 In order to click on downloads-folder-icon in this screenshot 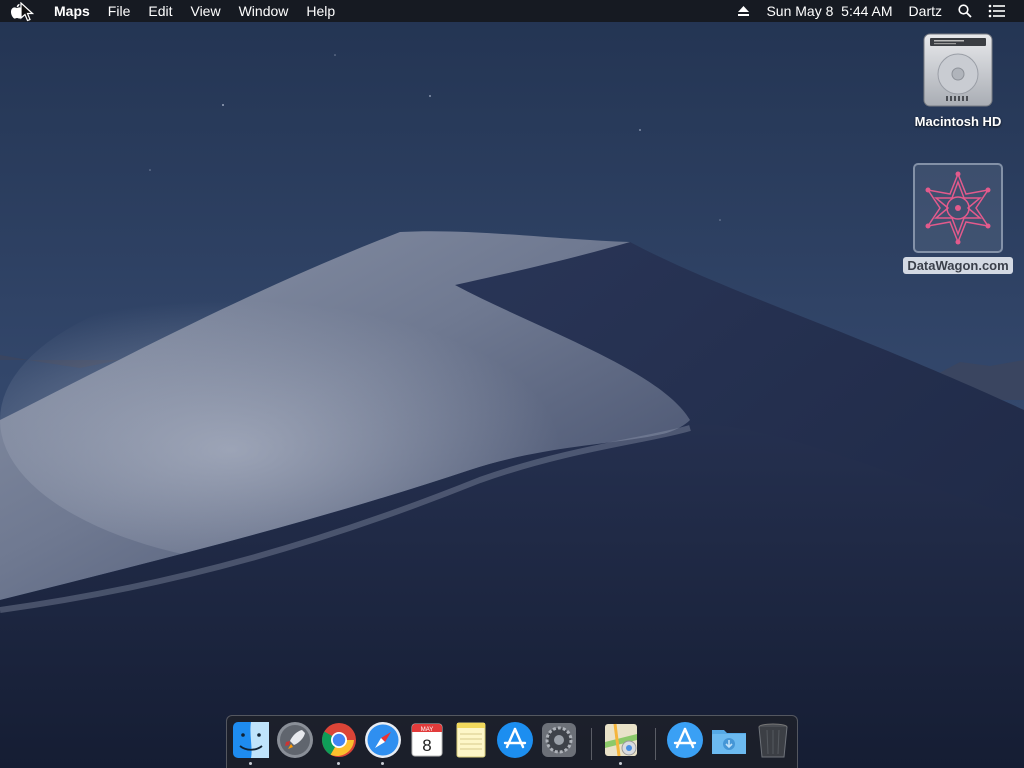, I will do `click(729, 742)`.